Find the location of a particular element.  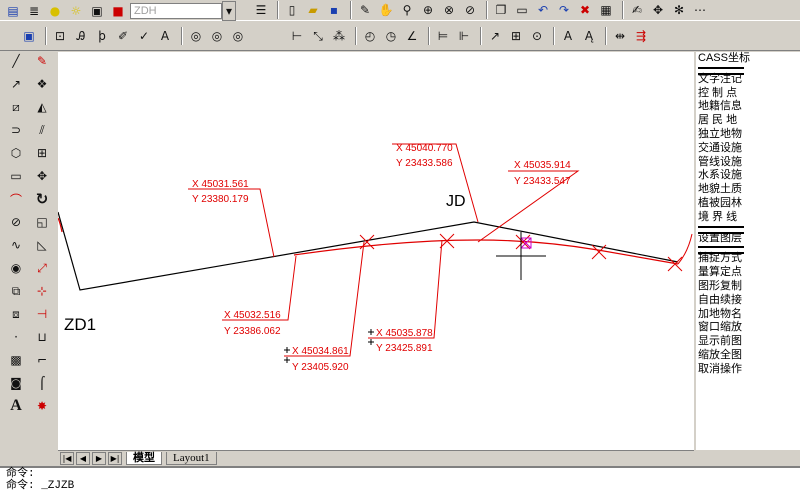

copy-icon: ❐ is located at coordinates (501, 10).